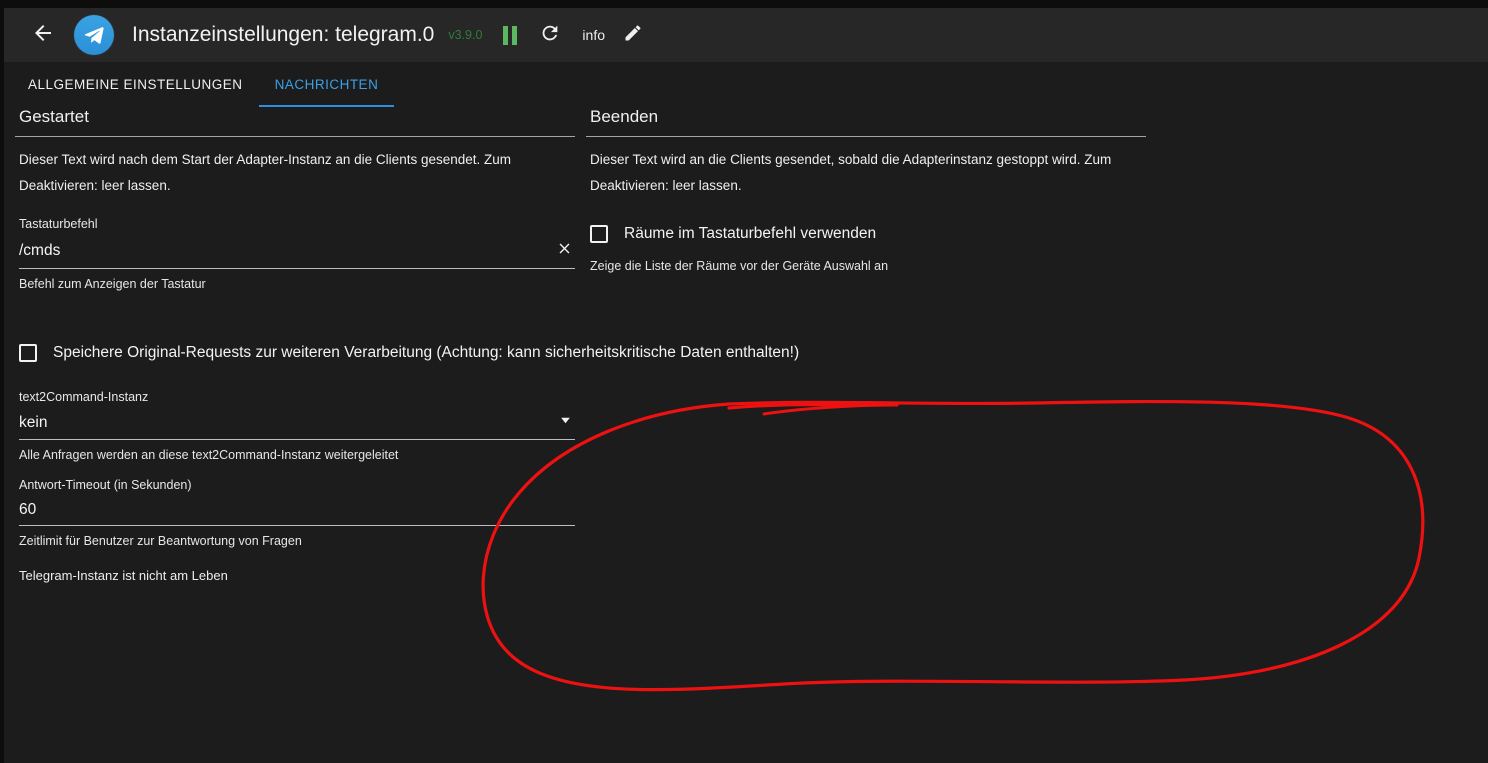 The image size is (1488, 763). I want to click on chevron-down-icon, so click(565, 423).